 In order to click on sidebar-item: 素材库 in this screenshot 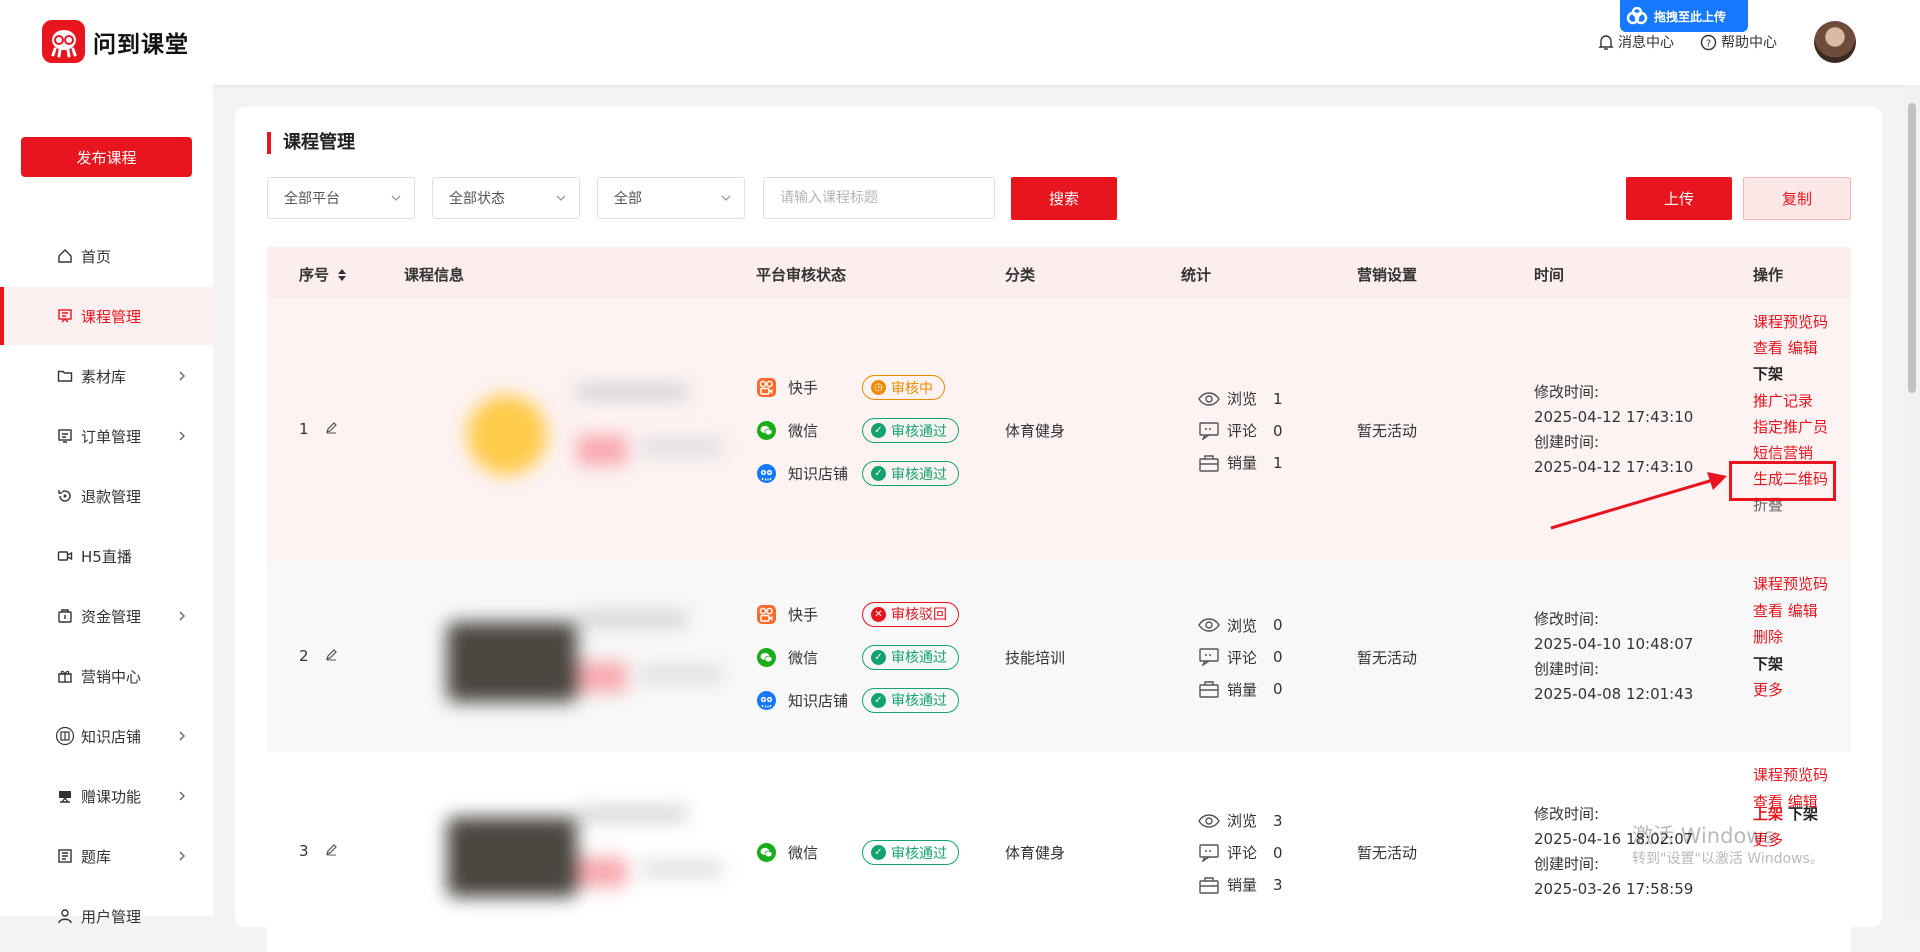, I will do `click(106, 376)`.